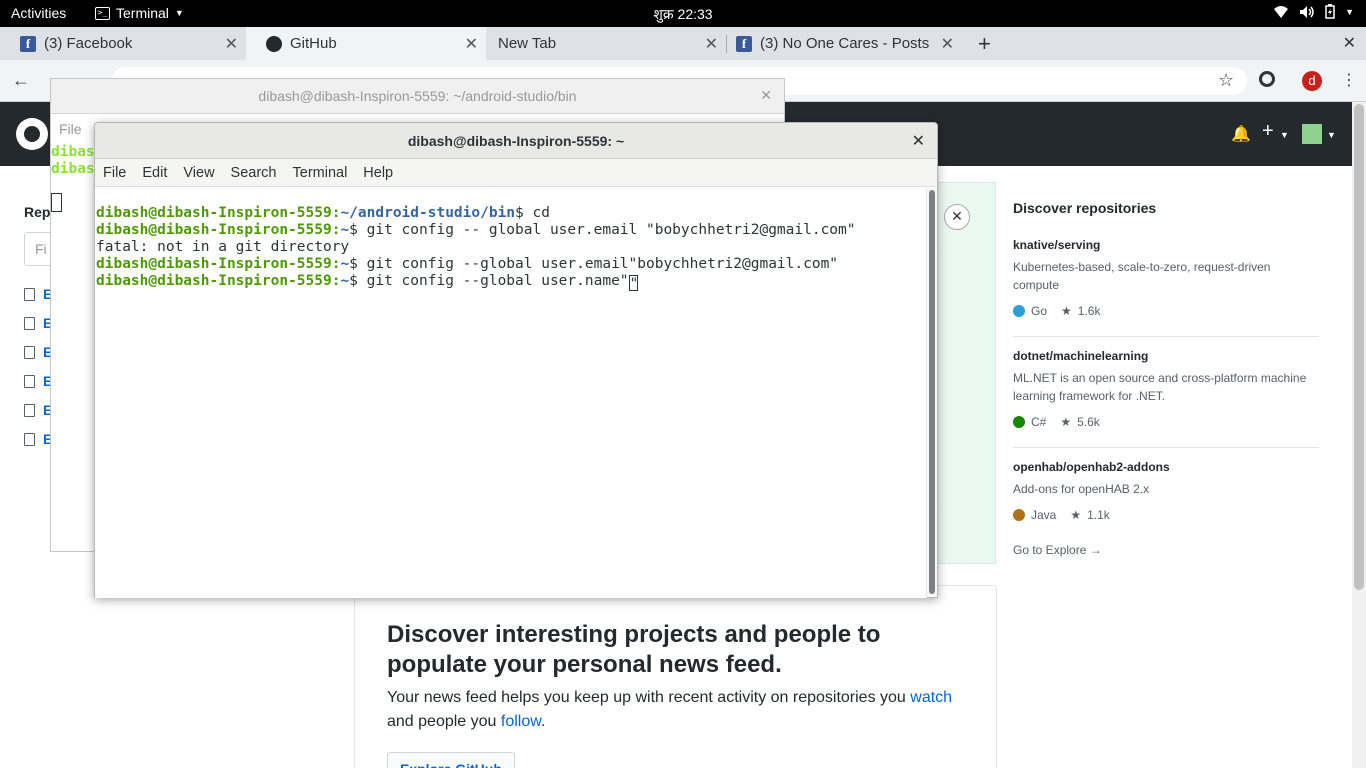  What do you see at coordinates (258, 173) in the screenshot?
I see `menu-search: Search` at bounding box center [258, 173].